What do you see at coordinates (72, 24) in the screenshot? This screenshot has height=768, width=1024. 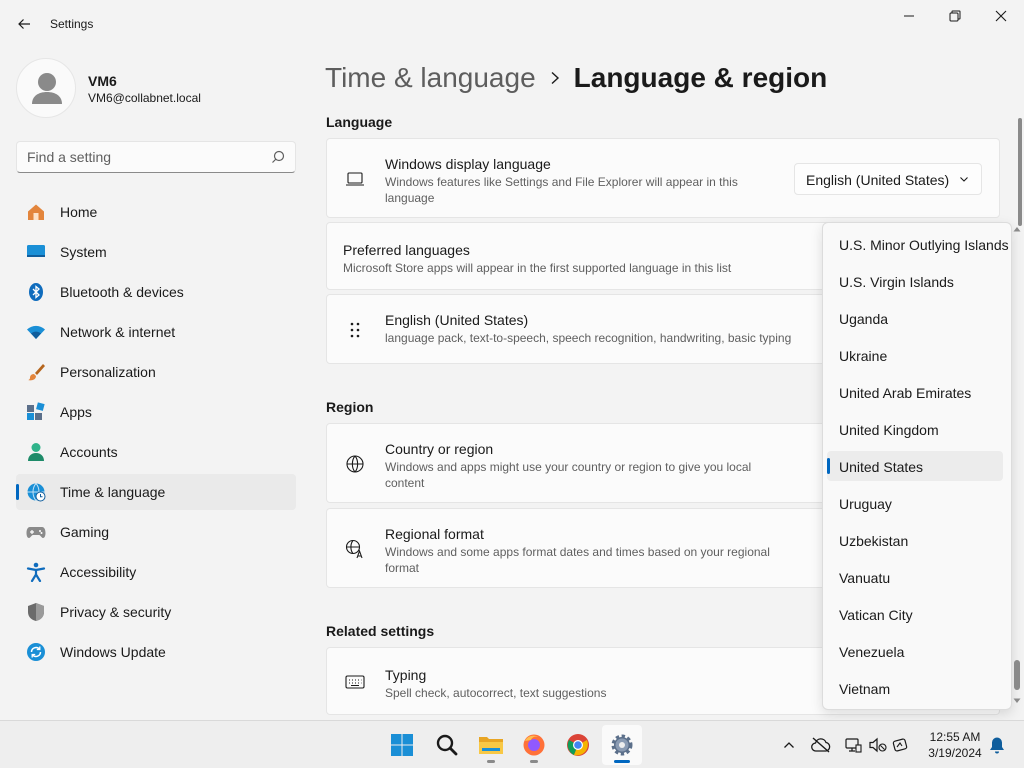 I see `app-title: Settings` at bounding box center [72, 24].